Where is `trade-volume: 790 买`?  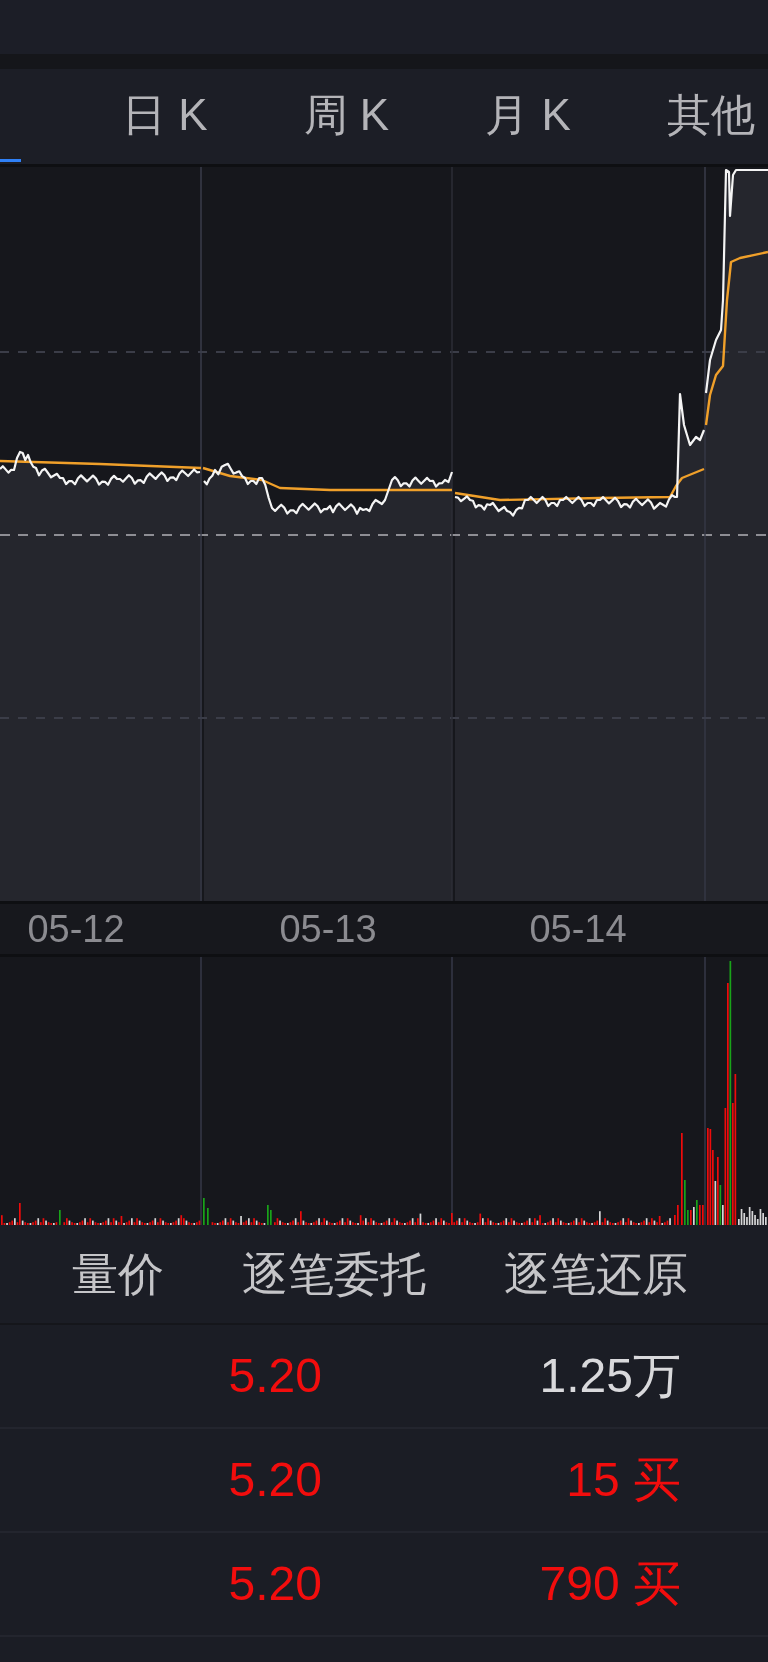
trade-volume: 790 买 is located at coordinates (610, 1584).